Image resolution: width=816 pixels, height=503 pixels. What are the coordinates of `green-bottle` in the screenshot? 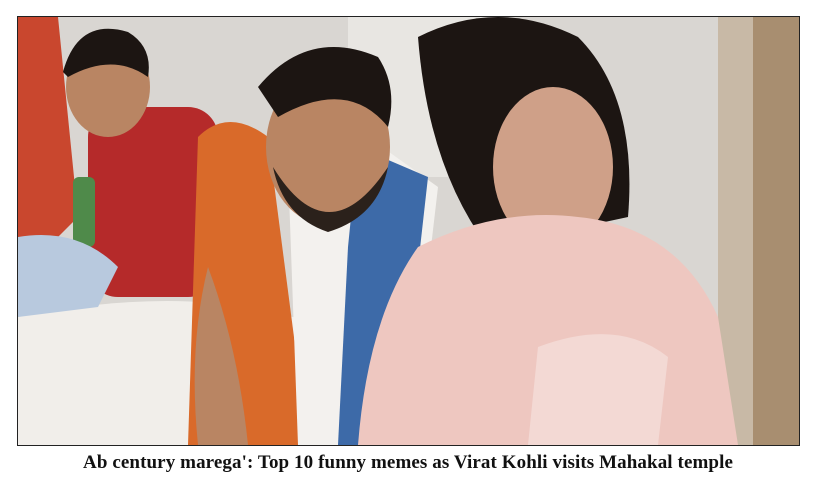 It's located at (84, 212).